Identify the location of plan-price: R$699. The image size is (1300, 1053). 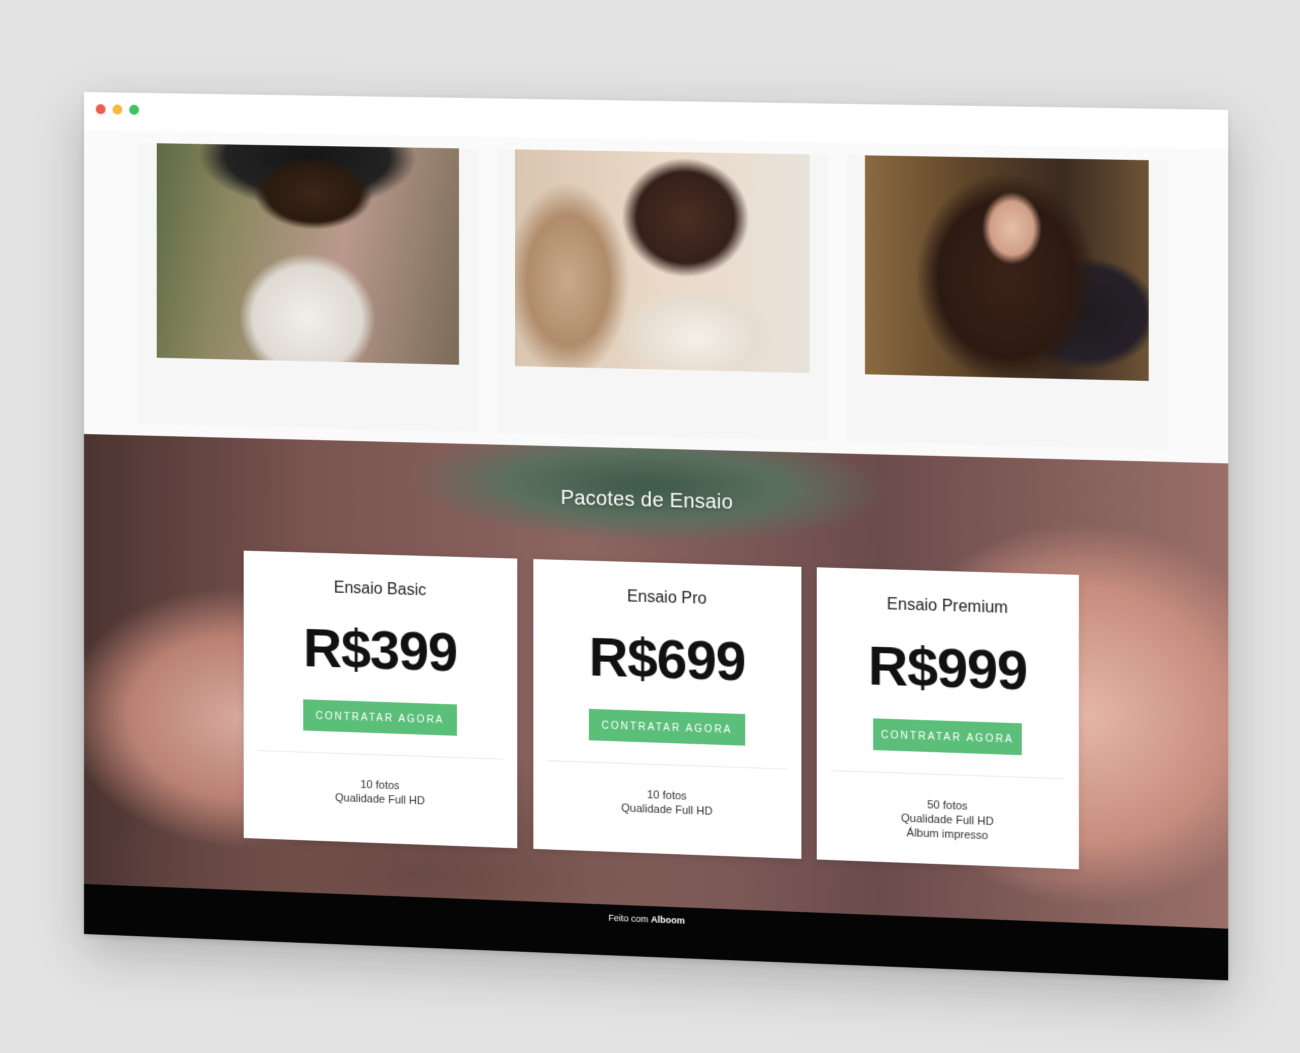
(667, 659).